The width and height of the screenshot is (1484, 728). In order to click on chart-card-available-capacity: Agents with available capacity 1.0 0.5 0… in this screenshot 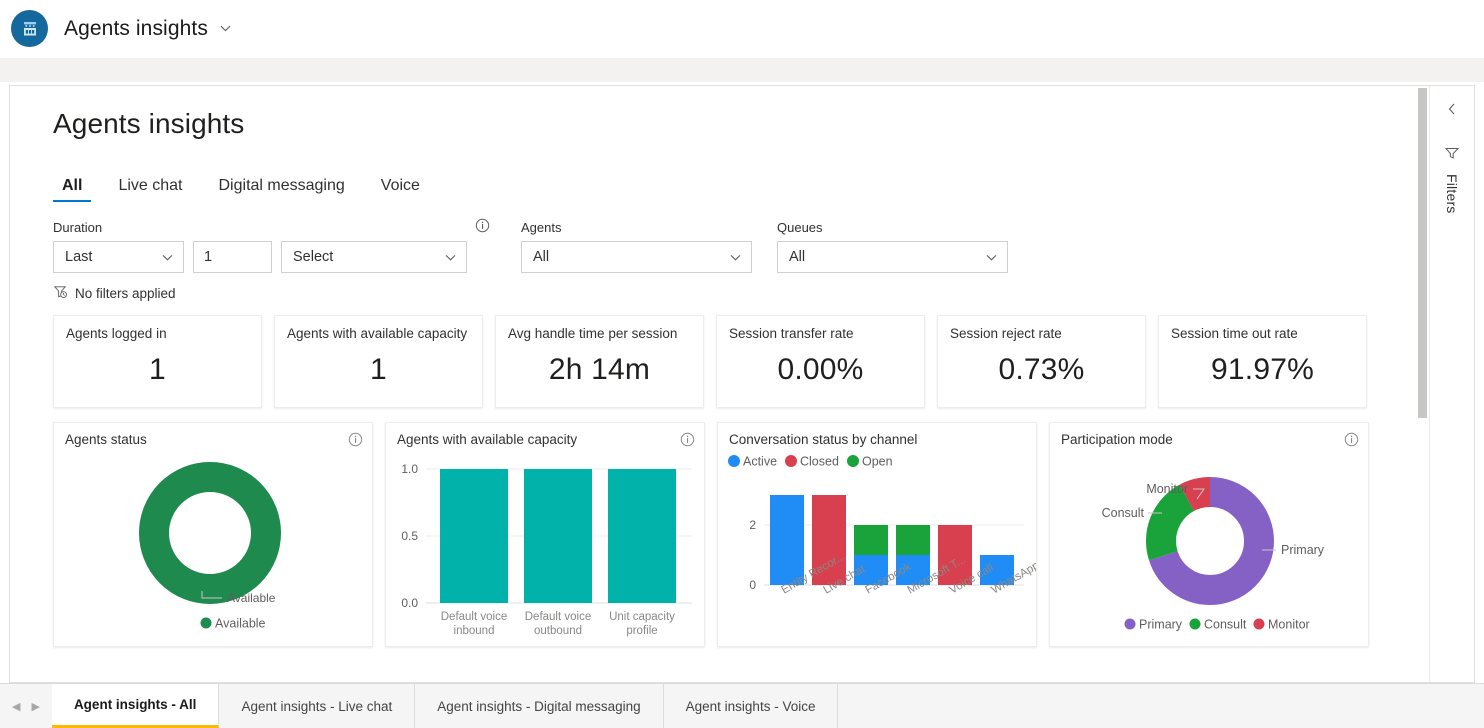, I will do `click(545, 534)`.